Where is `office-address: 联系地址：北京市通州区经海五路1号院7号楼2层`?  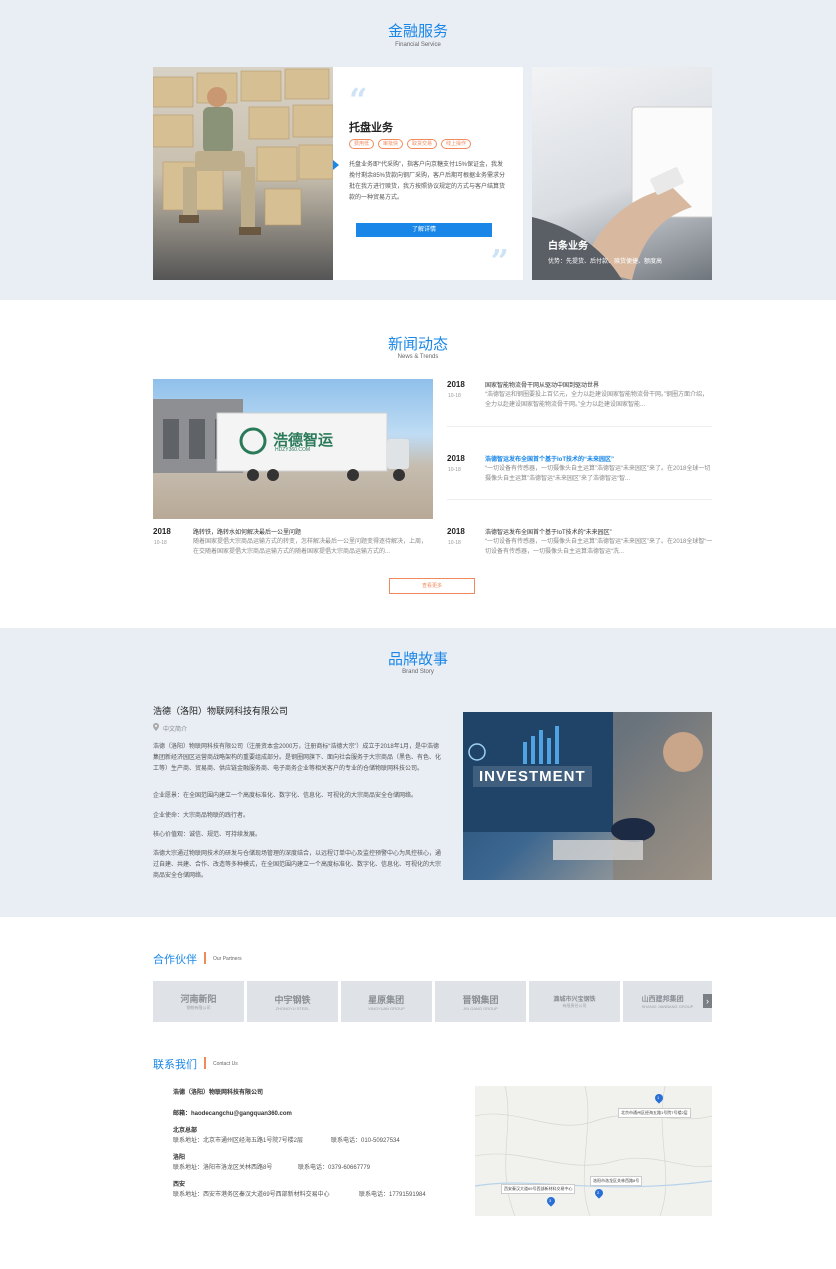
office-address: 联系地址：北京市通州区经海五路1号院7号楼2层 is located at coordinates (238, 1141).